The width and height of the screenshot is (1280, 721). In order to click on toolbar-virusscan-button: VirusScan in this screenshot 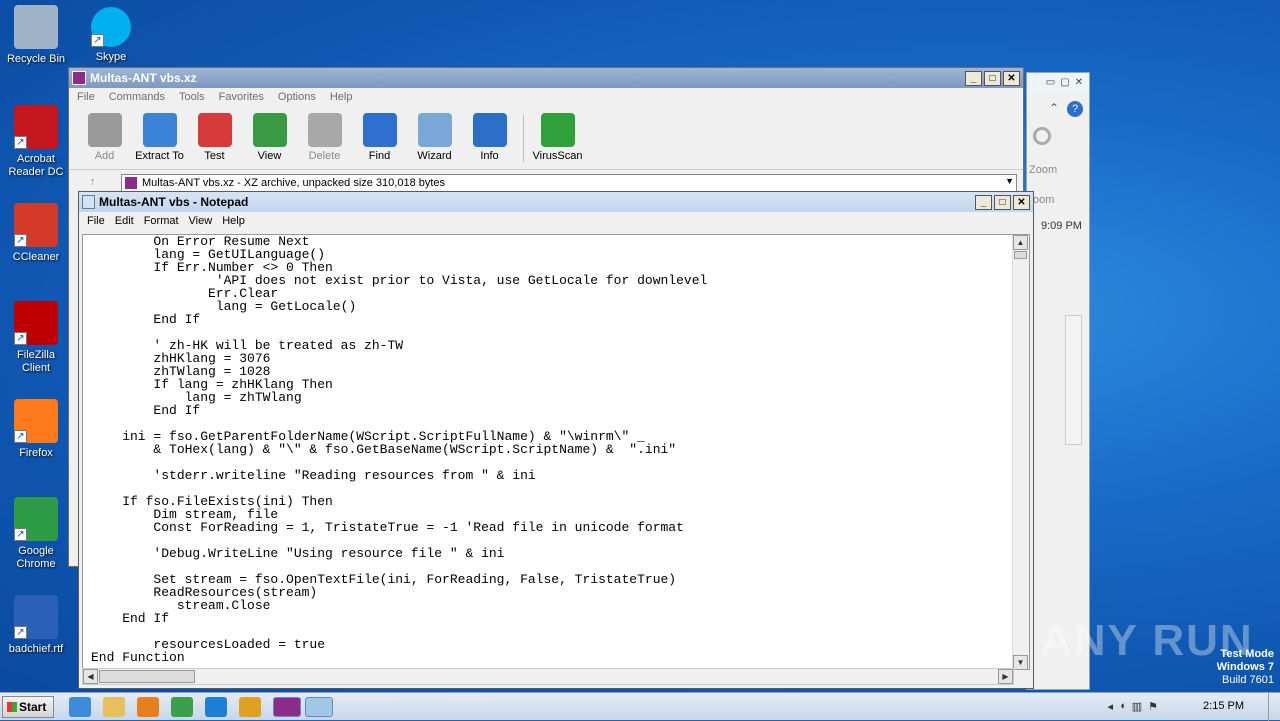, I will do `click(557, 138)`.